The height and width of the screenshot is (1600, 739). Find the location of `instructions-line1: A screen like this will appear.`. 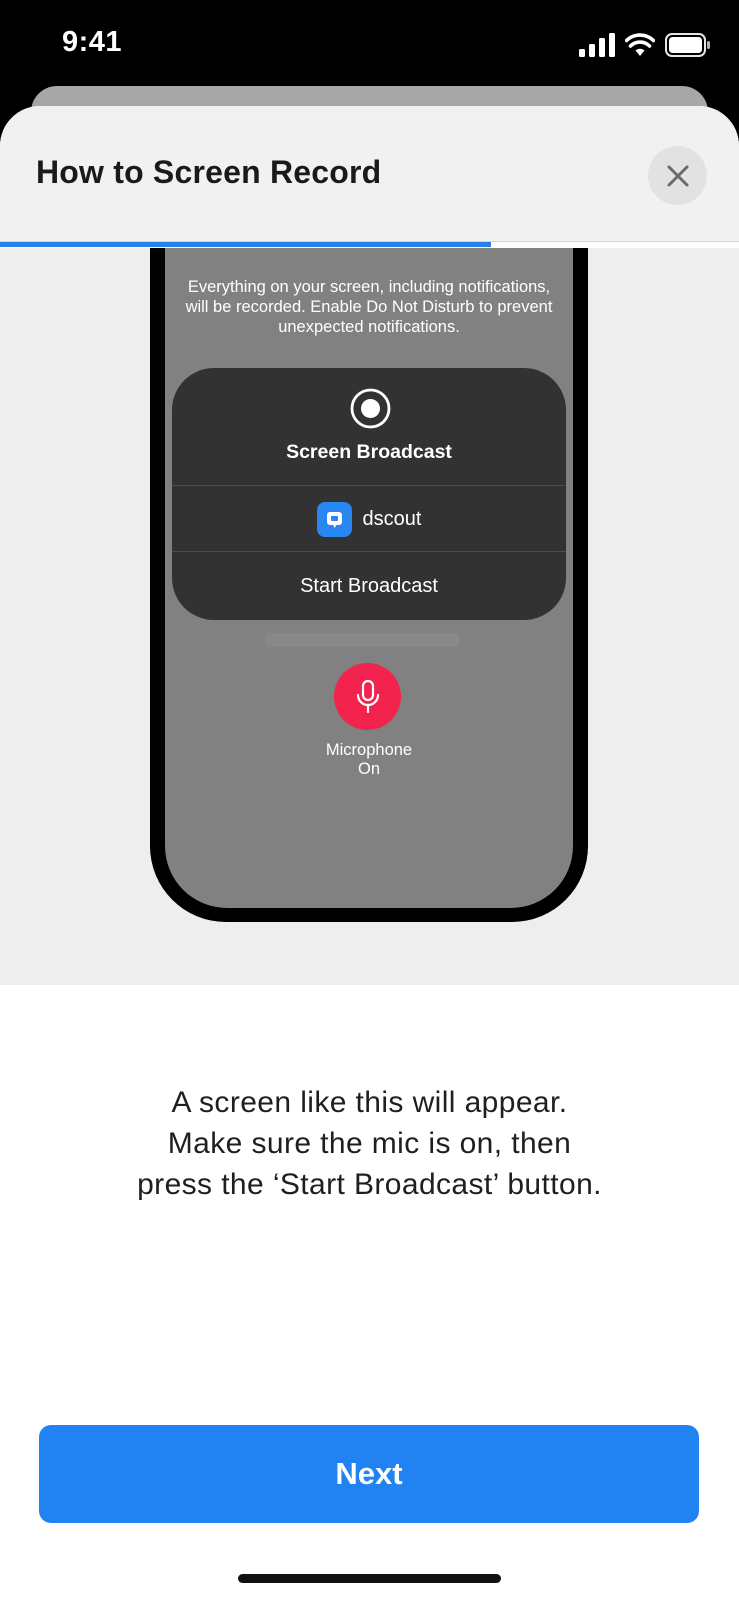

instructions-line1: A screen like this will appear. is located at coordinates (369, 1102).